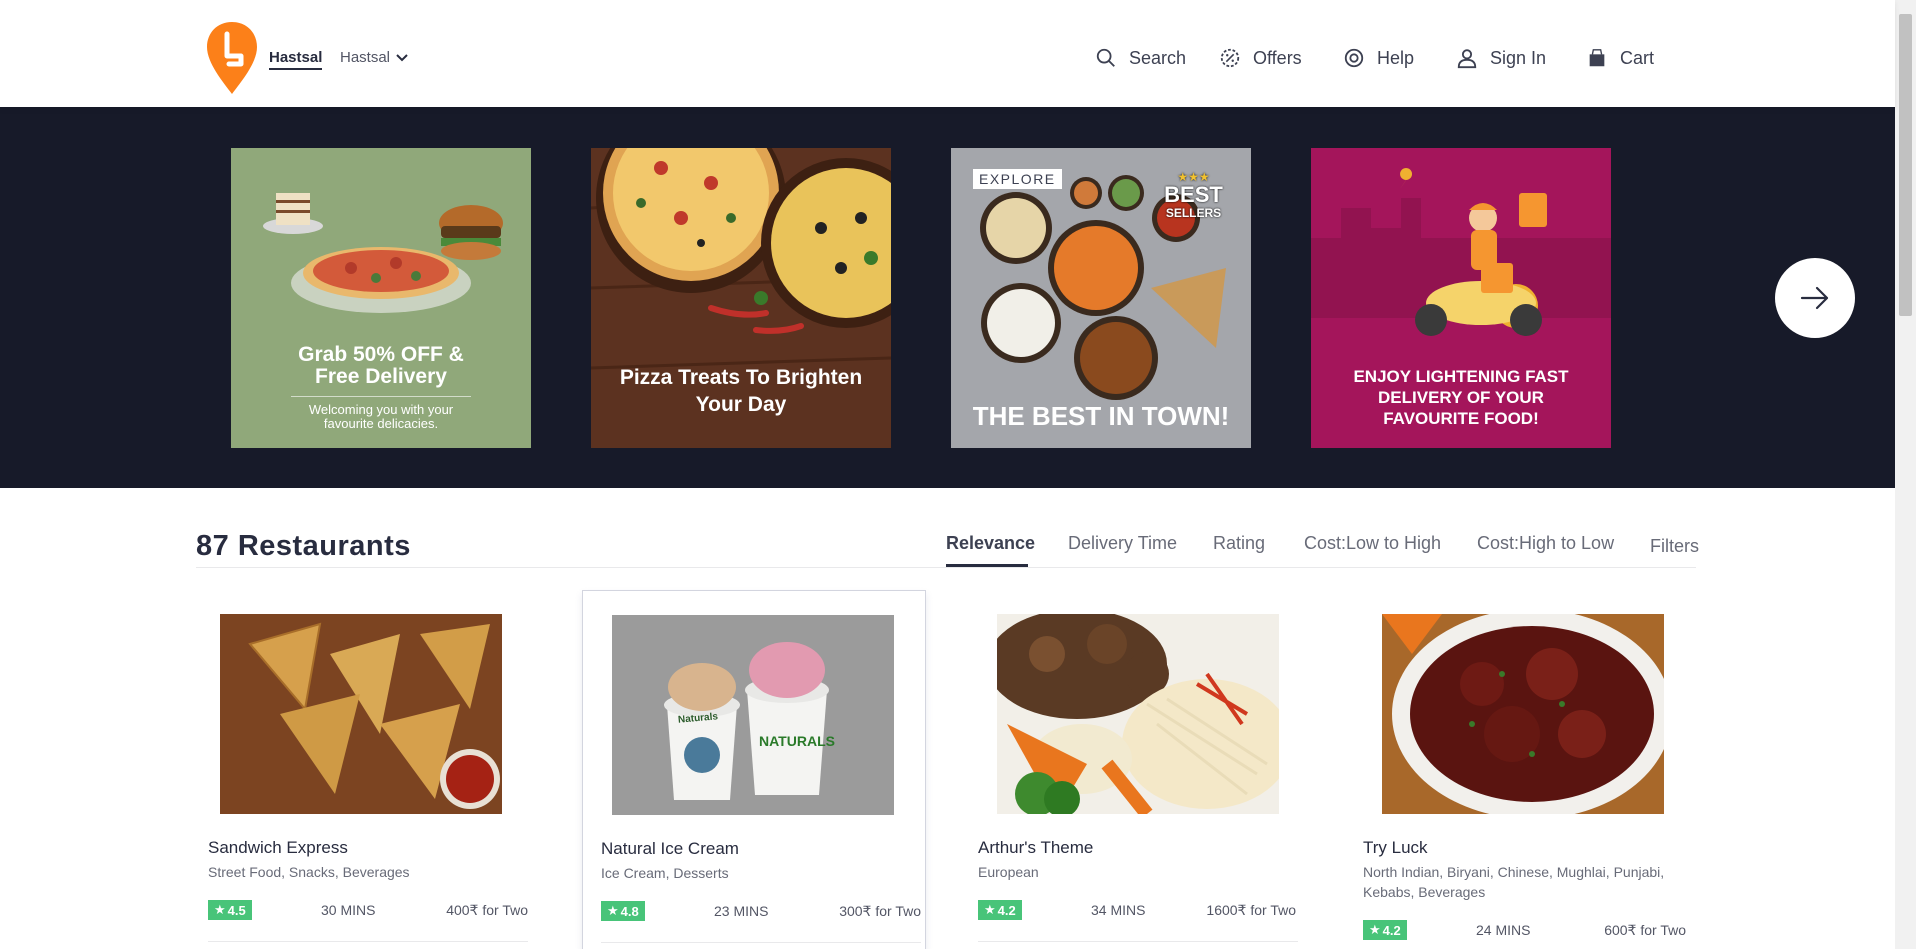 The height and width of the screenshot is (949, 1916). Describe the element at coordinates (880, 911) in the screenshot. I see `cost-for-two: 300₹ for Two` at that location.